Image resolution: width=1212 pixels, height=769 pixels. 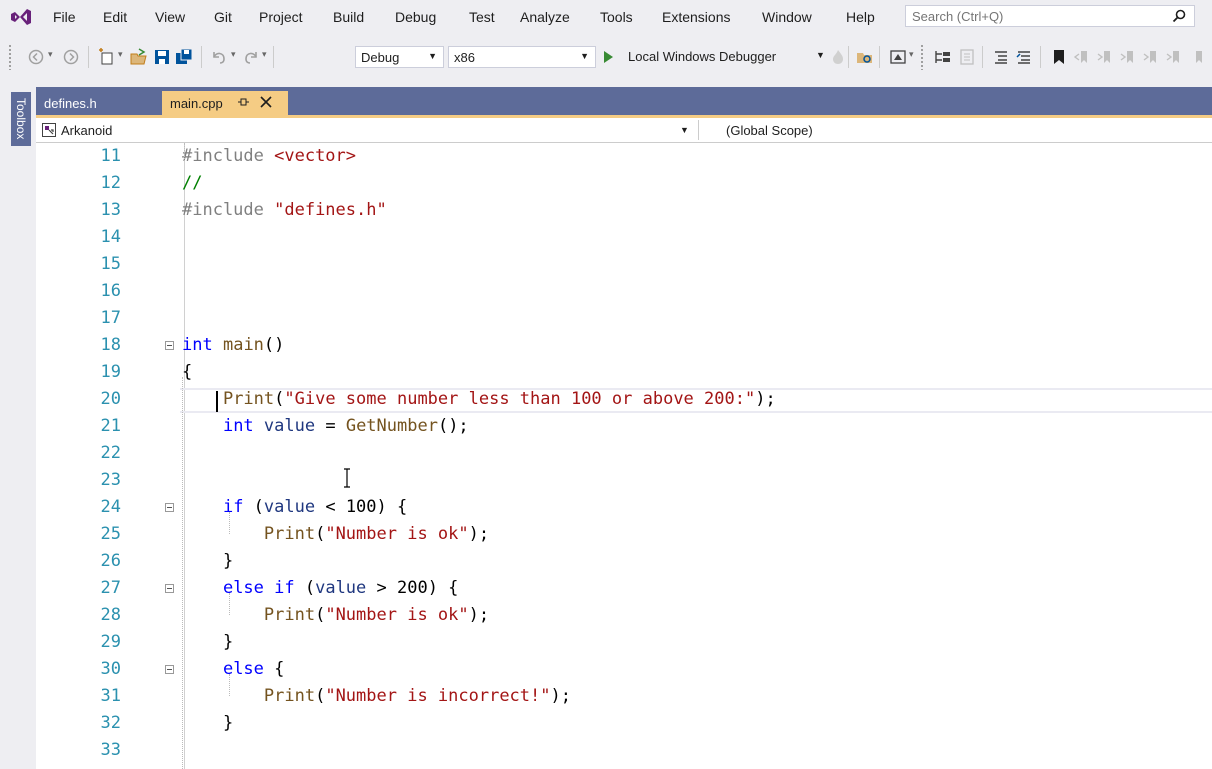 I want to click on code-text: }, so click(x=207, y=642).